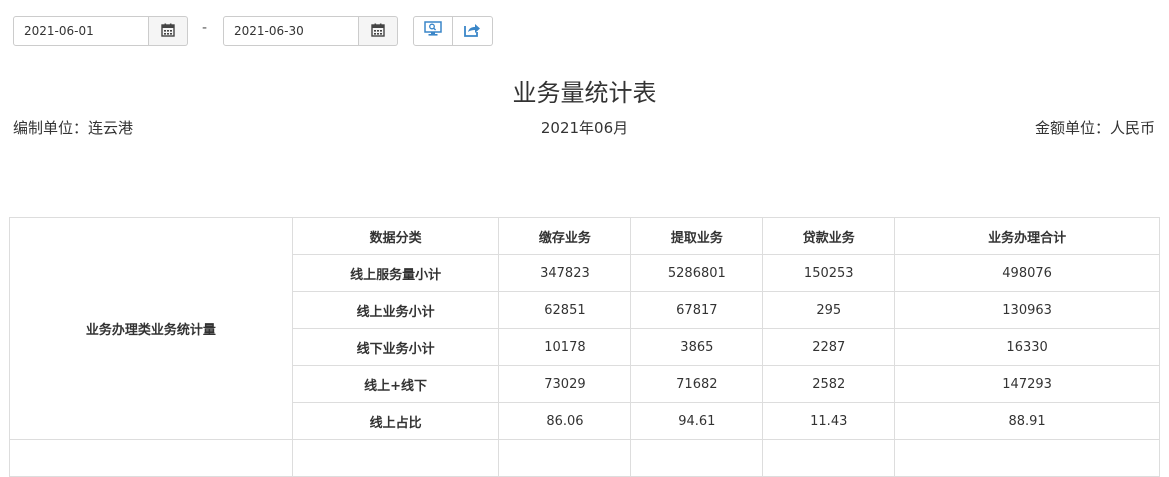 This screenshot has height=477, width=1169. What do you see at coordinates (1094, 128) in the screenshot?
I see `currency-unit-label: 金额单位：人民币` at bounding box center [1094, 128].